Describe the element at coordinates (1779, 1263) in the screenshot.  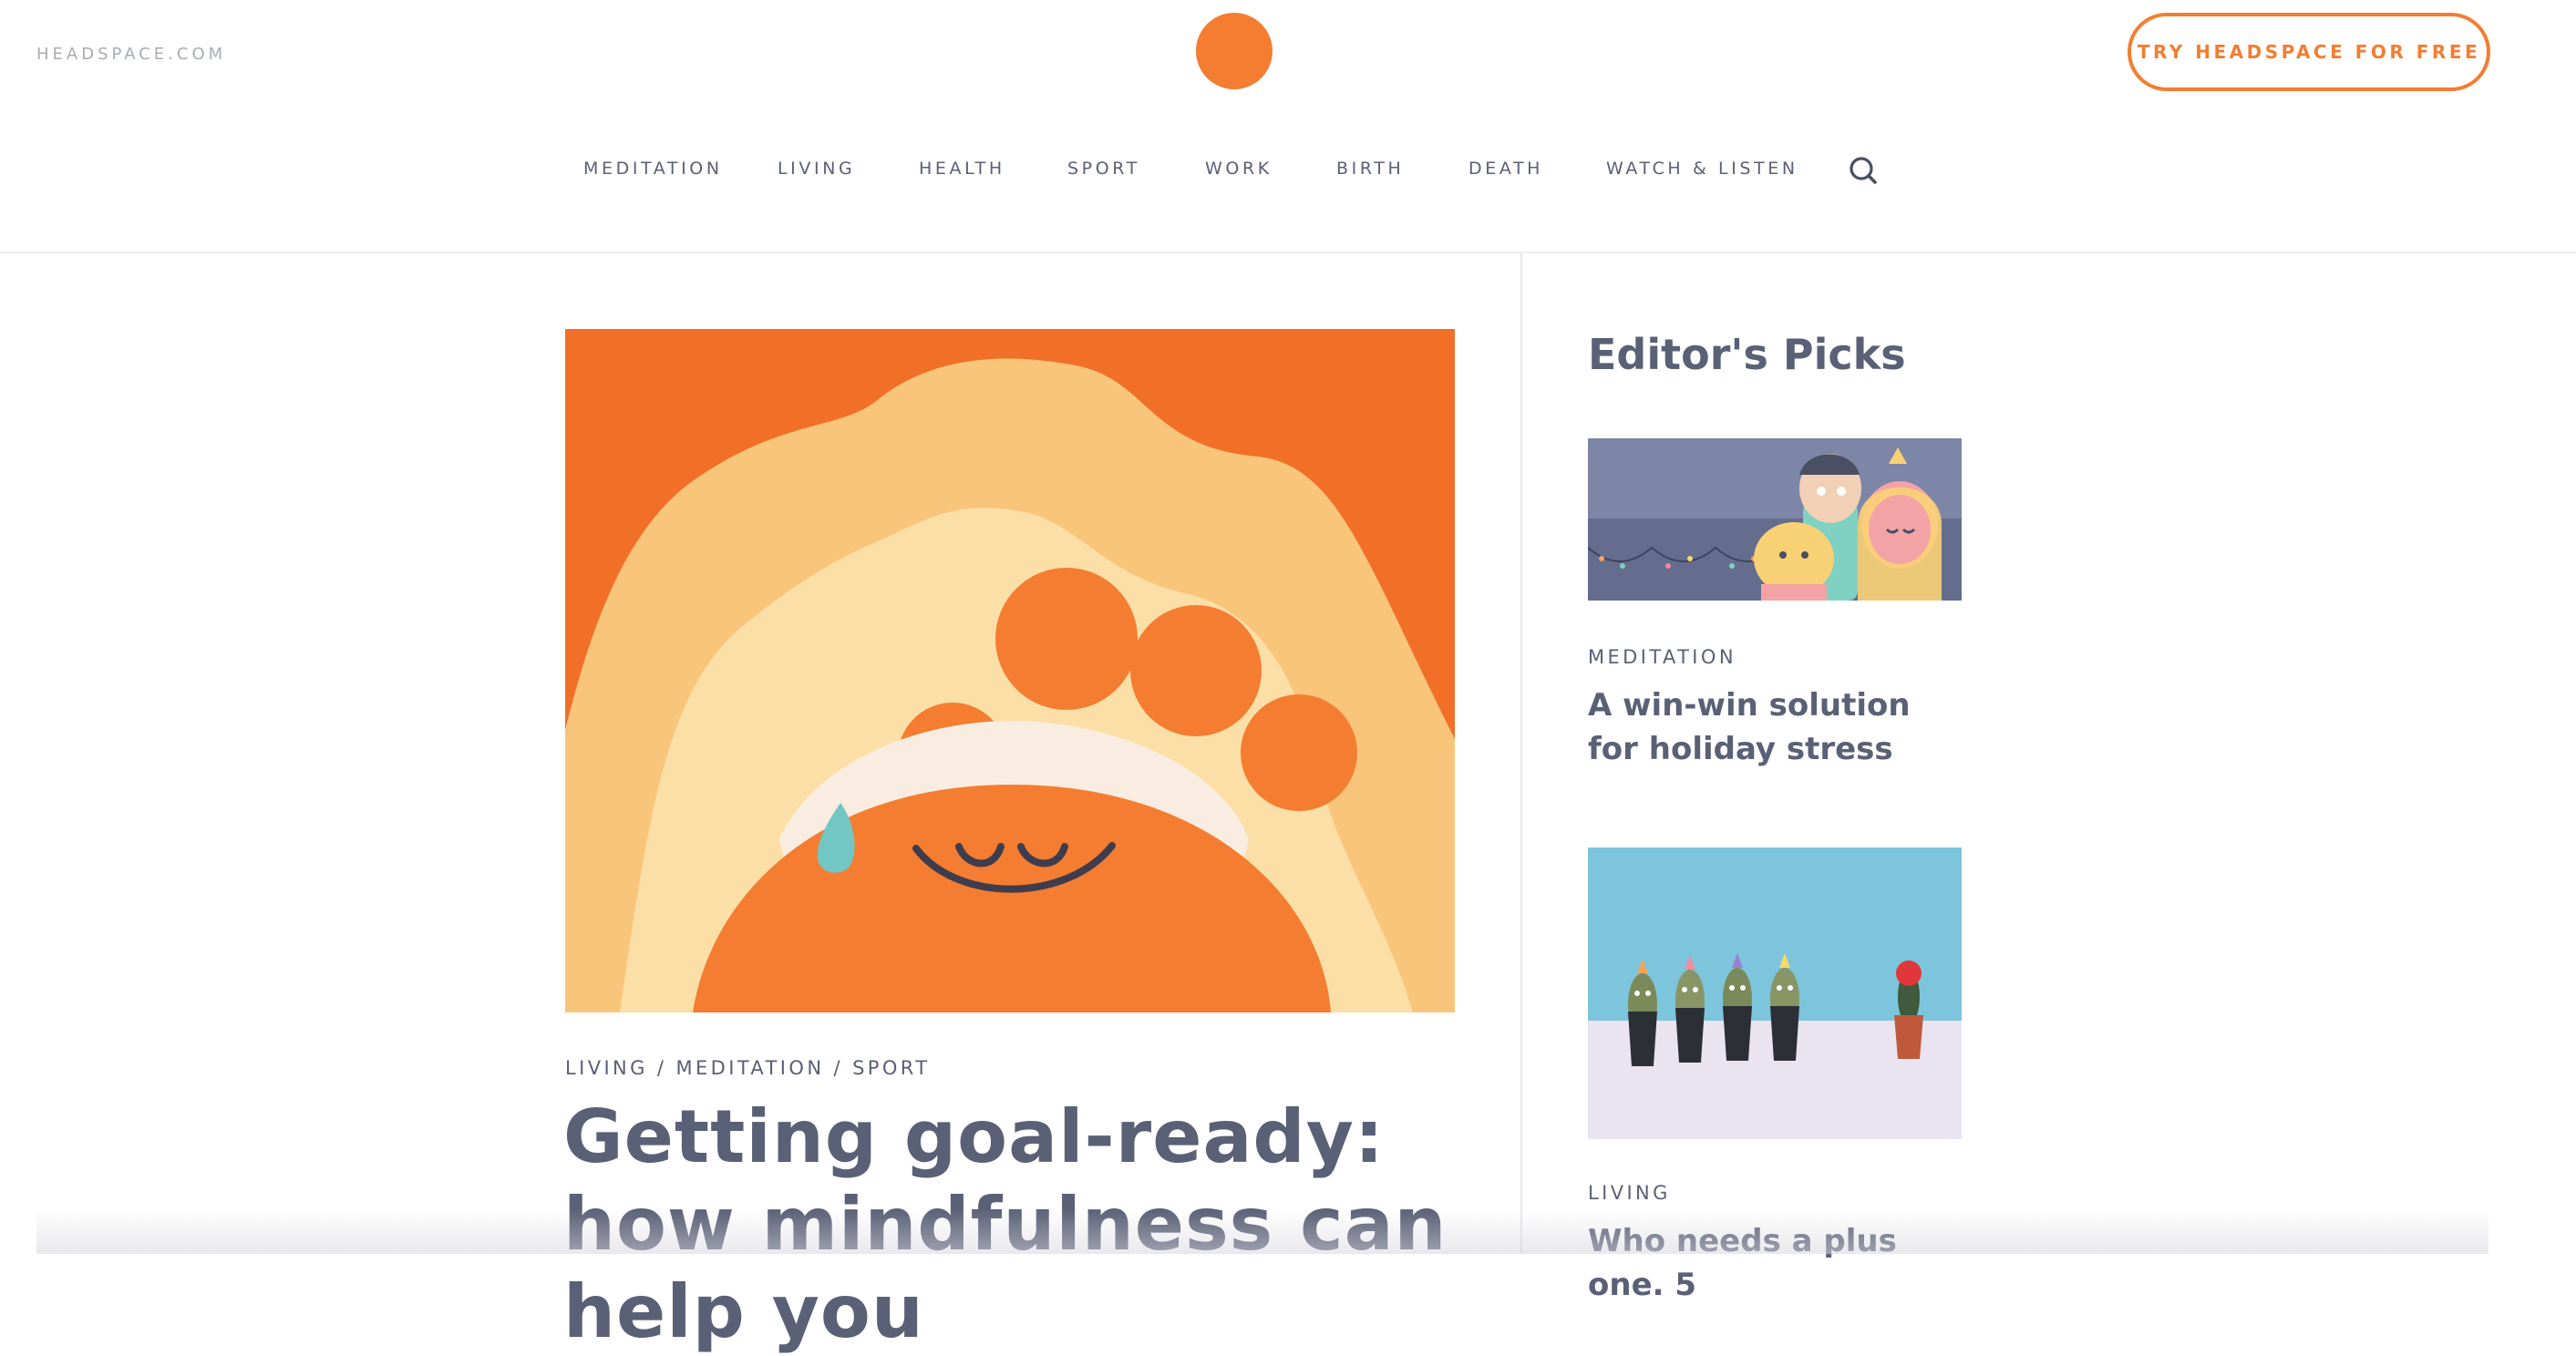
I see `pick-title-plus-one: Who needs a plus one. 5` at that location.